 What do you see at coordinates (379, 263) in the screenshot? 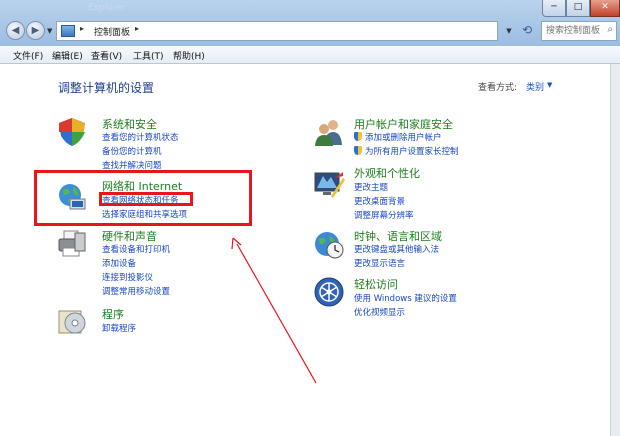
I see `link-change-display-language: 更改显示语言` at bounding box center [379, 263].